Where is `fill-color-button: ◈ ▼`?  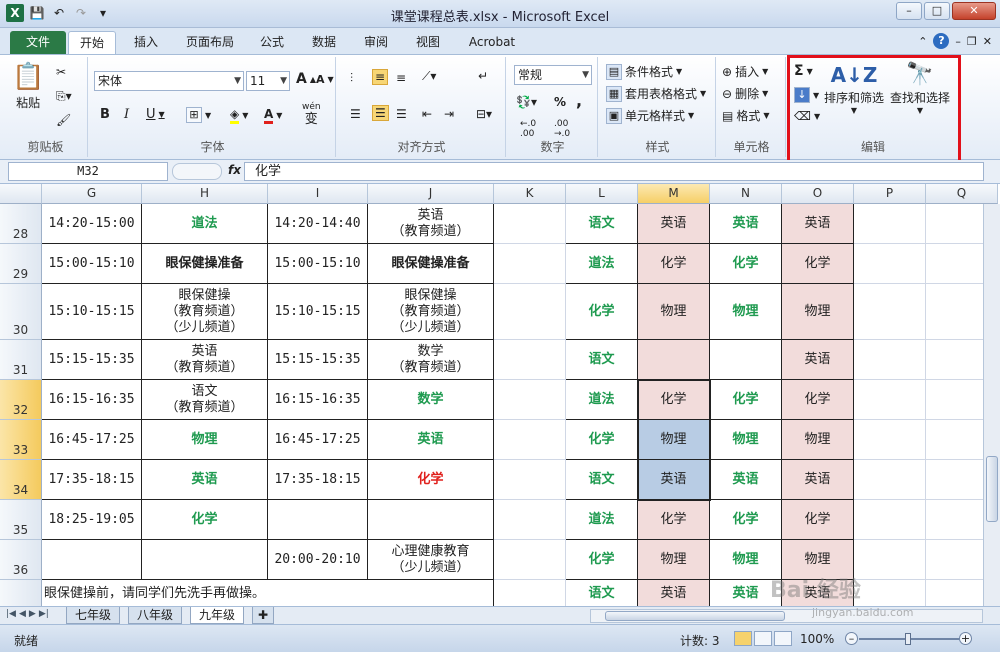
fill-color-button: ◈ ▼ is located at coordinates (239, 115).